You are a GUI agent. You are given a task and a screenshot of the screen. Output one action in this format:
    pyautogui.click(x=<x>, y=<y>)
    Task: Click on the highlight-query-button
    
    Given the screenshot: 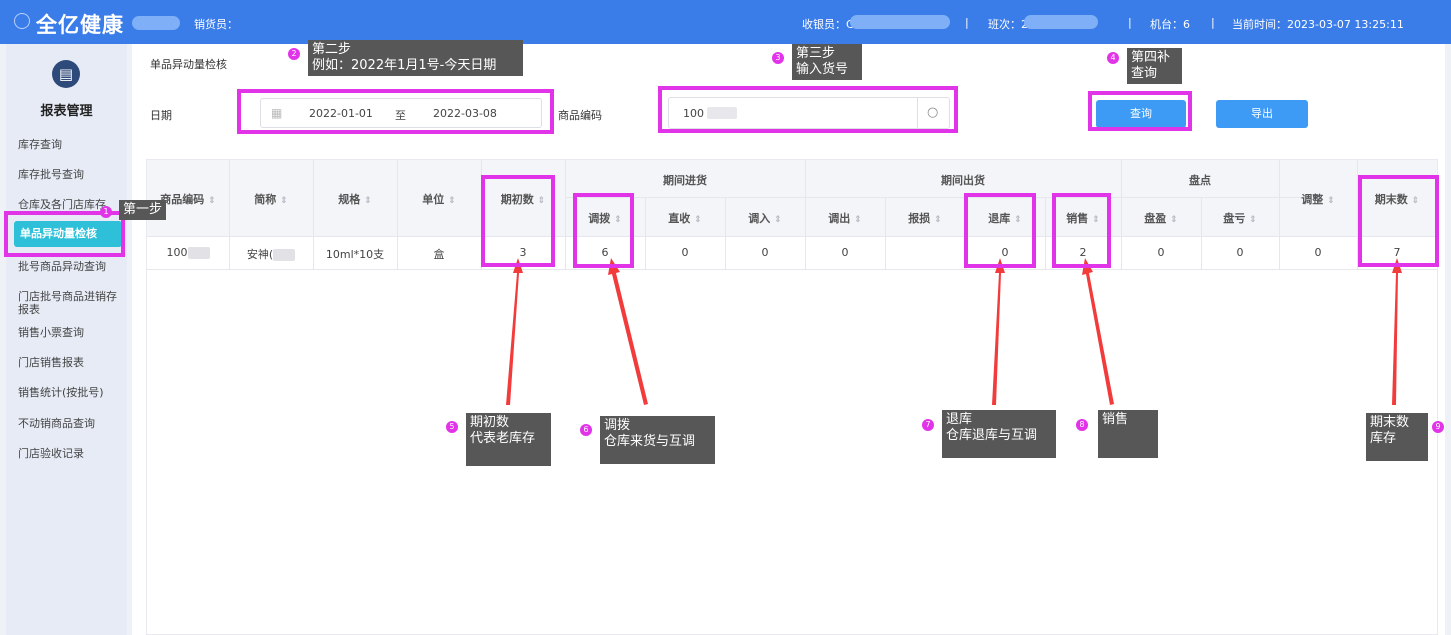 What is the action you would take?
    pyautogui.click(x=1140, y=111)
    